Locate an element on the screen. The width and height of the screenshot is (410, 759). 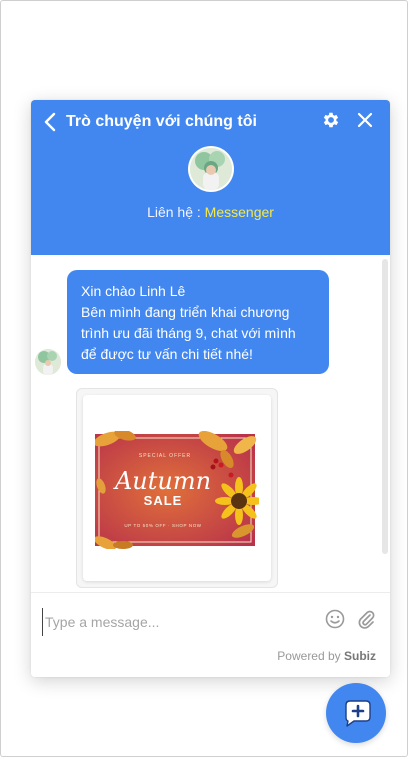
messenger-link: Messenger is located at coordinates (239, 212).